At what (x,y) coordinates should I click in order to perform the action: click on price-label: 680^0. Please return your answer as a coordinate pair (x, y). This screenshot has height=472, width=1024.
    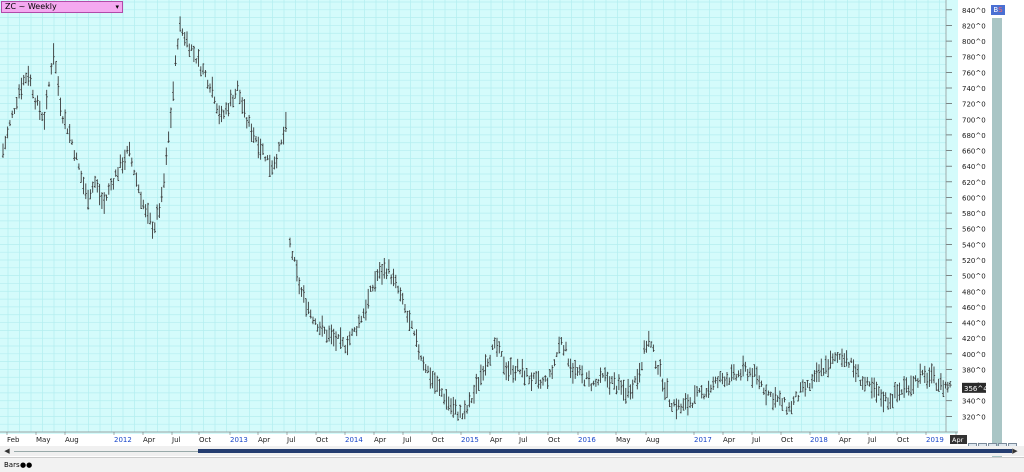
    Looking at the image, I should click on (974, 136).